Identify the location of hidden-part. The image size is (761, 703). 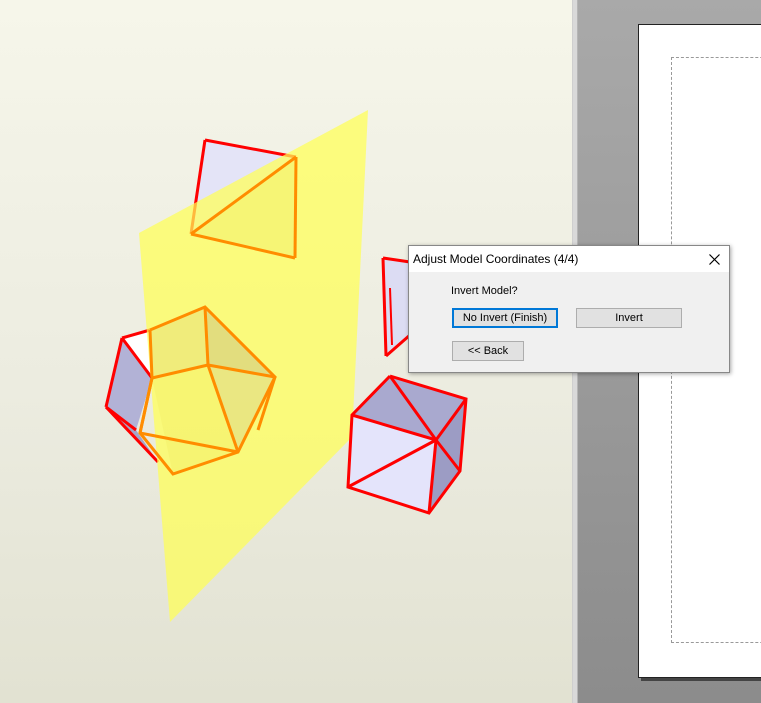
(396, 307).